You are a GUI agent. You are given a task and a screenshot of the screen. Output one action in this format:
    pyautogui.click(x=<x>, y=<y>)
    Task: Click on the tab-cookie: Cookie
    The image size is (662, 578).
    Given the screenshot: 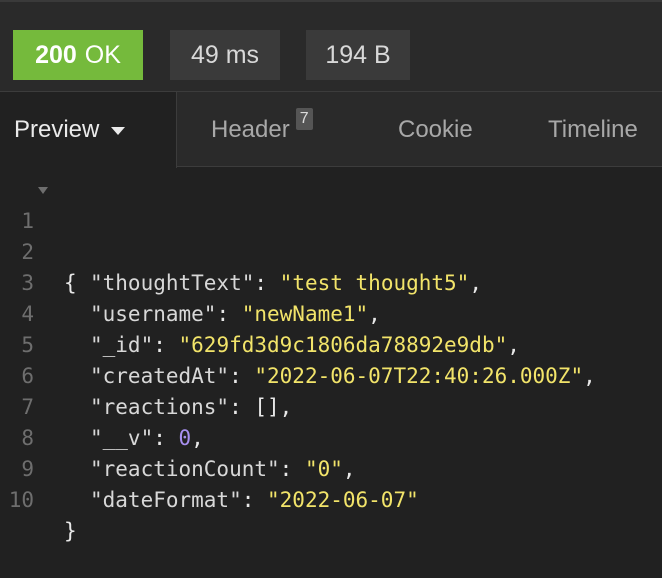 What is the action you would take?
    pyautogui.click(x=435, y=129)
    